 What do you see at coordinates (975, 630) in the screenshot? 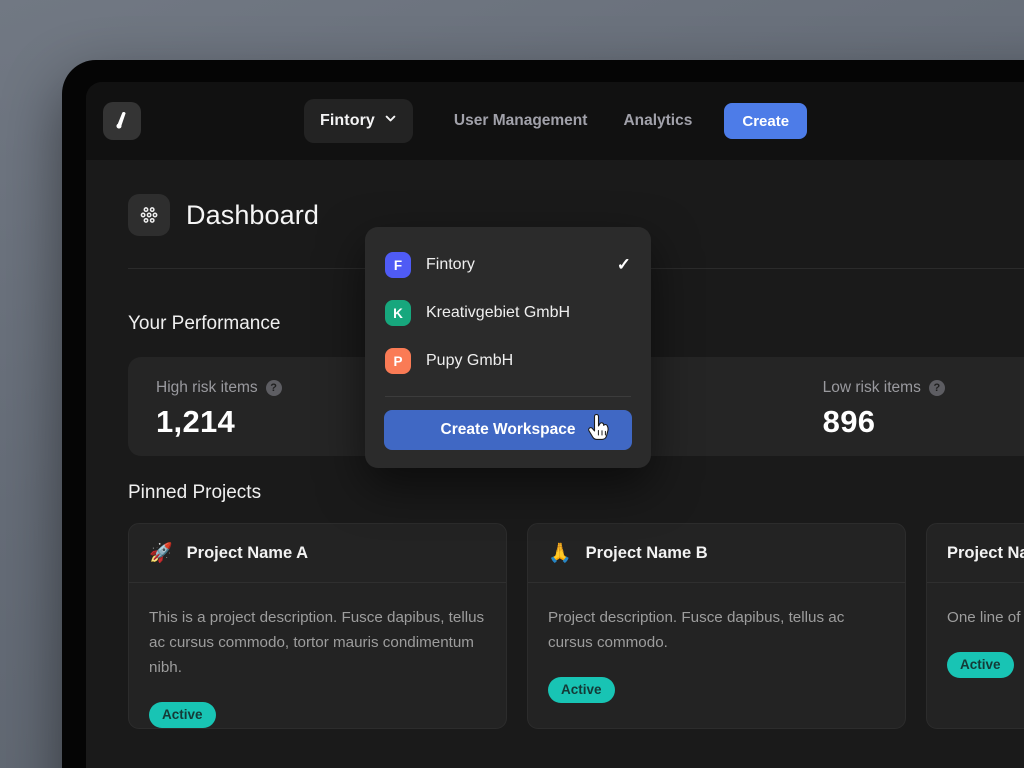
I see `project-card-body: One line of text, nothing more. Active` at bounding box center [975, 630].